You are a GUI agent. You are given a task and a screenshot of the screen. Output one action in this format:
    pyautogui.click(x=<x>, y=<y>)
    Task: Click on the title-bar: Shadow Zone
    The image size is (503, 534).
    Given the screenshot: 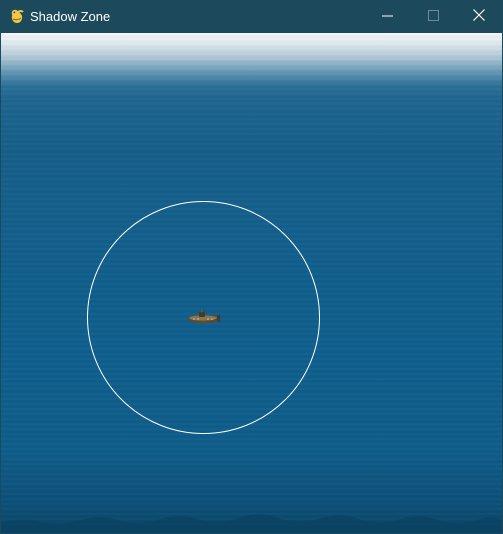 What is the action you would take?
    pyautogui.click(x=251, y=16)
    